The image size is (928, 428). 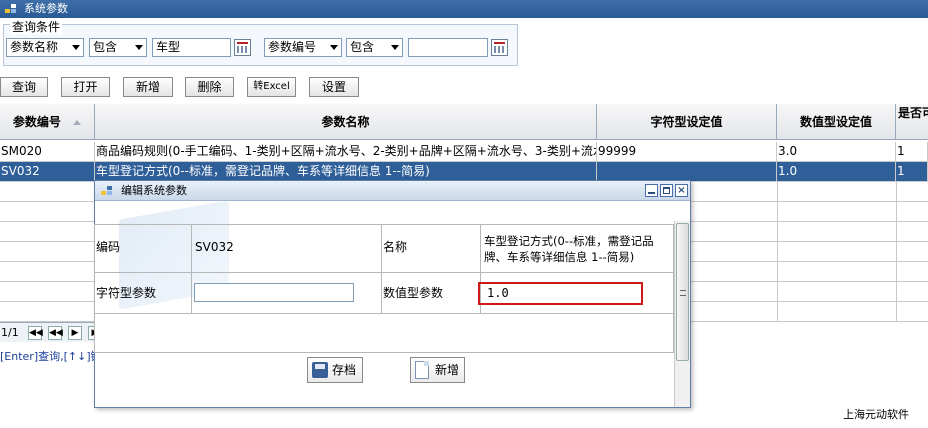 What do you see at coordinates (912, 172) in the screenshot?
I see `table-cell-selected: 1` at bounding box center [912, 172].